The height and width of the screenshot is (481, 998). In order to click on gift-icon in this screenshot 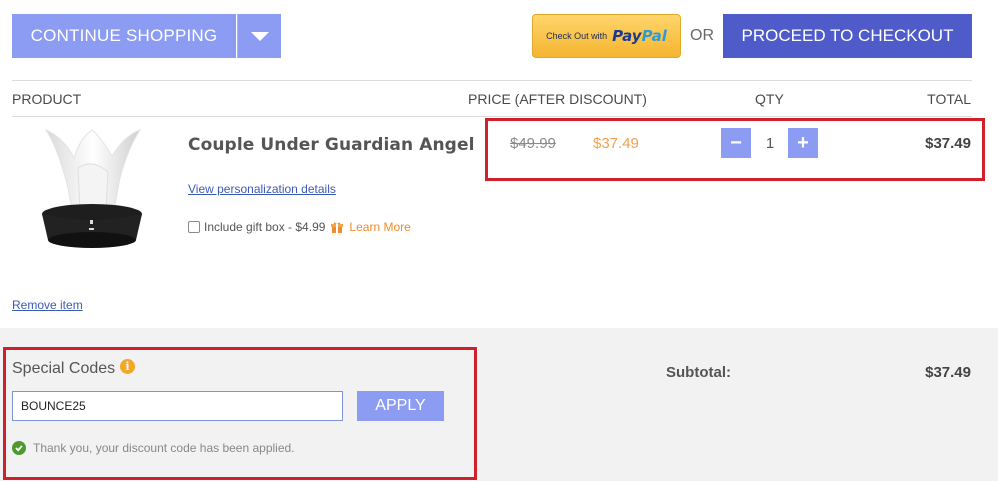, I will do `click(337, 227)`.